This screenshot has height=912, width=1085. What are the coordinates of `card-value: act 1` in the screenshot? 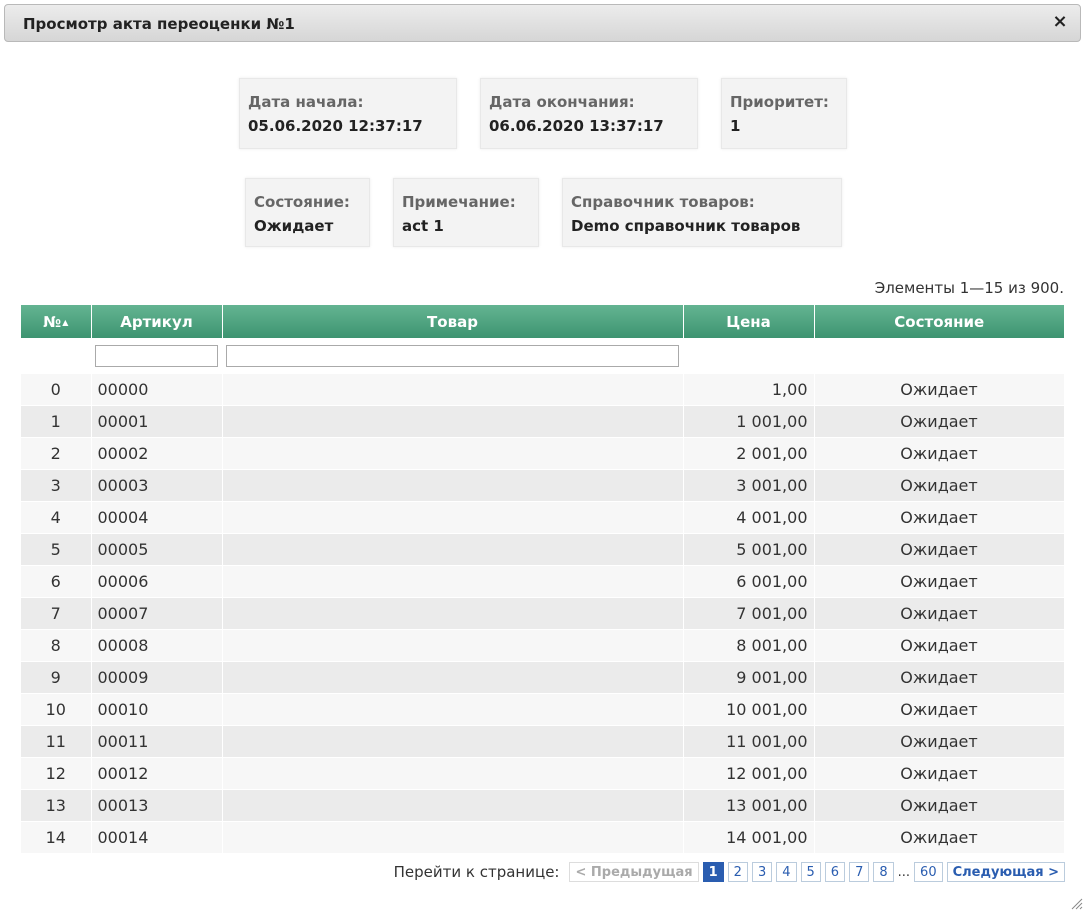 It's located at (423, 226).